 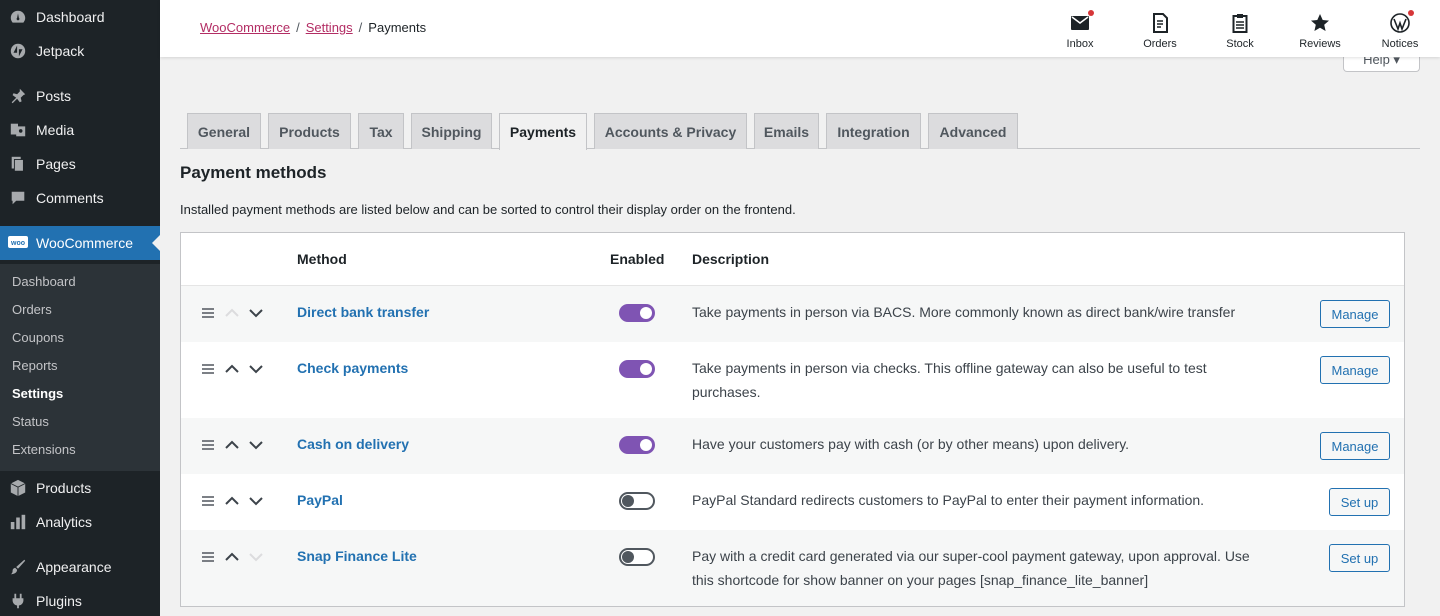 What do you see at coordinates (451, 131) in the screenshot?
I see `tab-shipping: Shipping` at bounding box center [451, 131].